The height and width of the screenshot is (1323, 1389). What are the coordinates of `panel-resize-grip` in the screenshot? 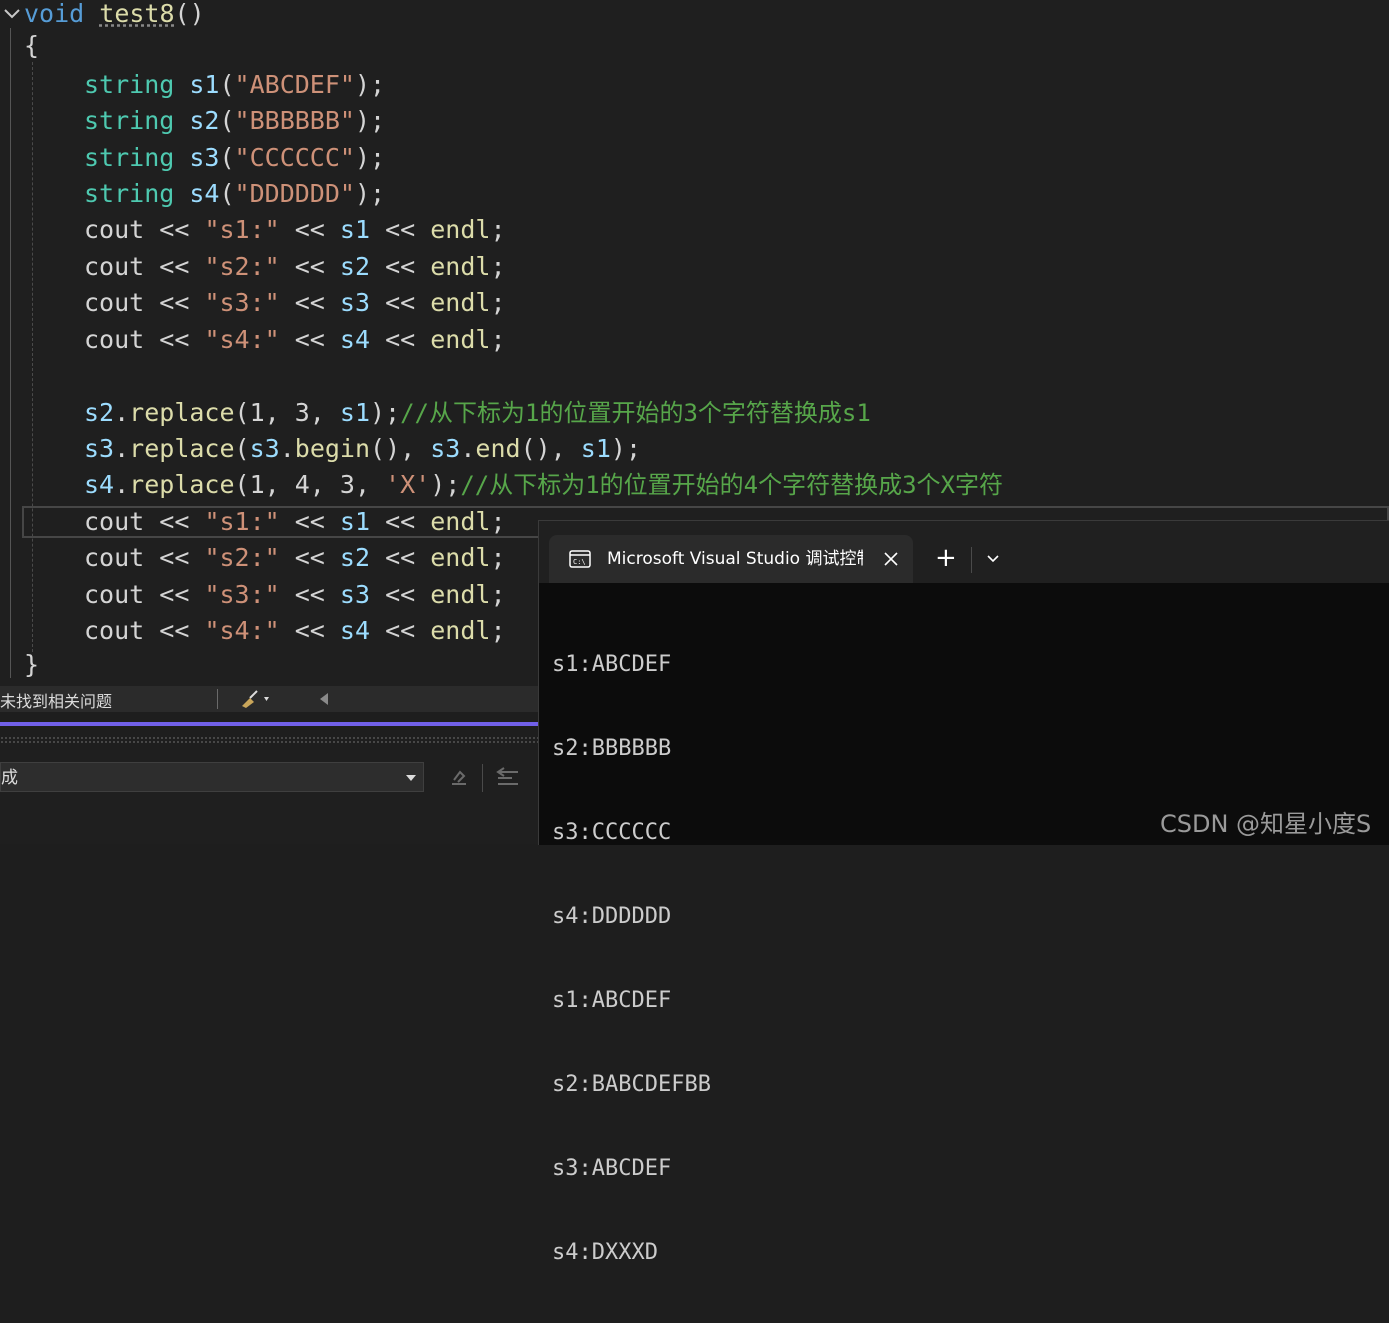 It's located at (270, 740).